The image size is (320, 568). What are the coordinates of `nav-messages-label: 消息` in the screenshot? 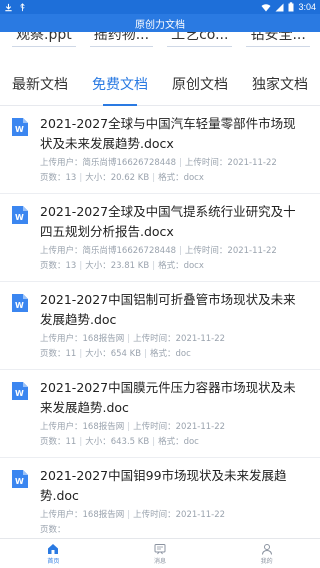 It's located at (160, 561).